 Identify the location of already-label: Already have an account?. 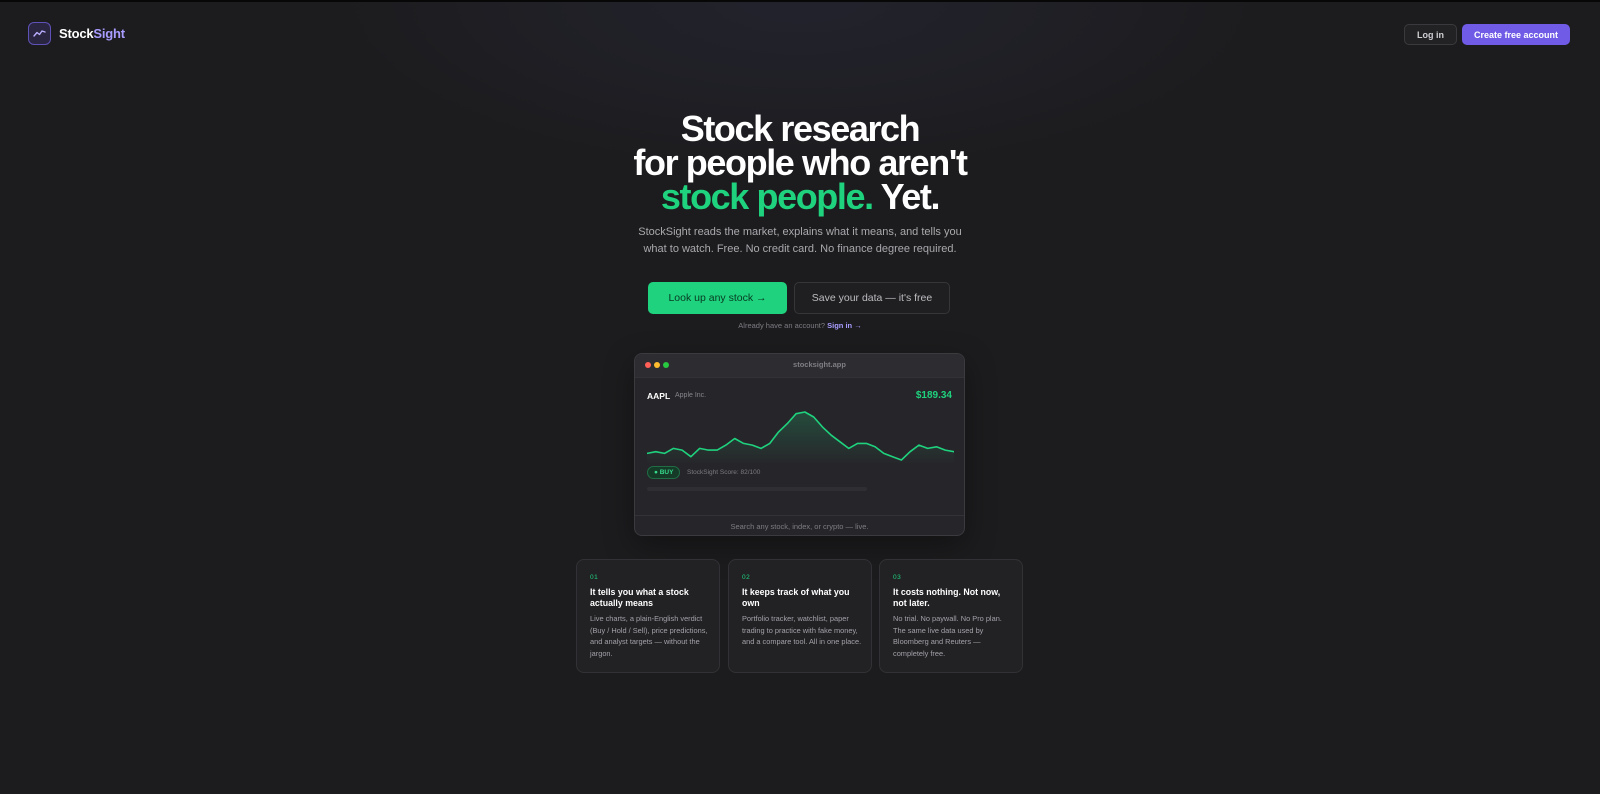
(783, 325).